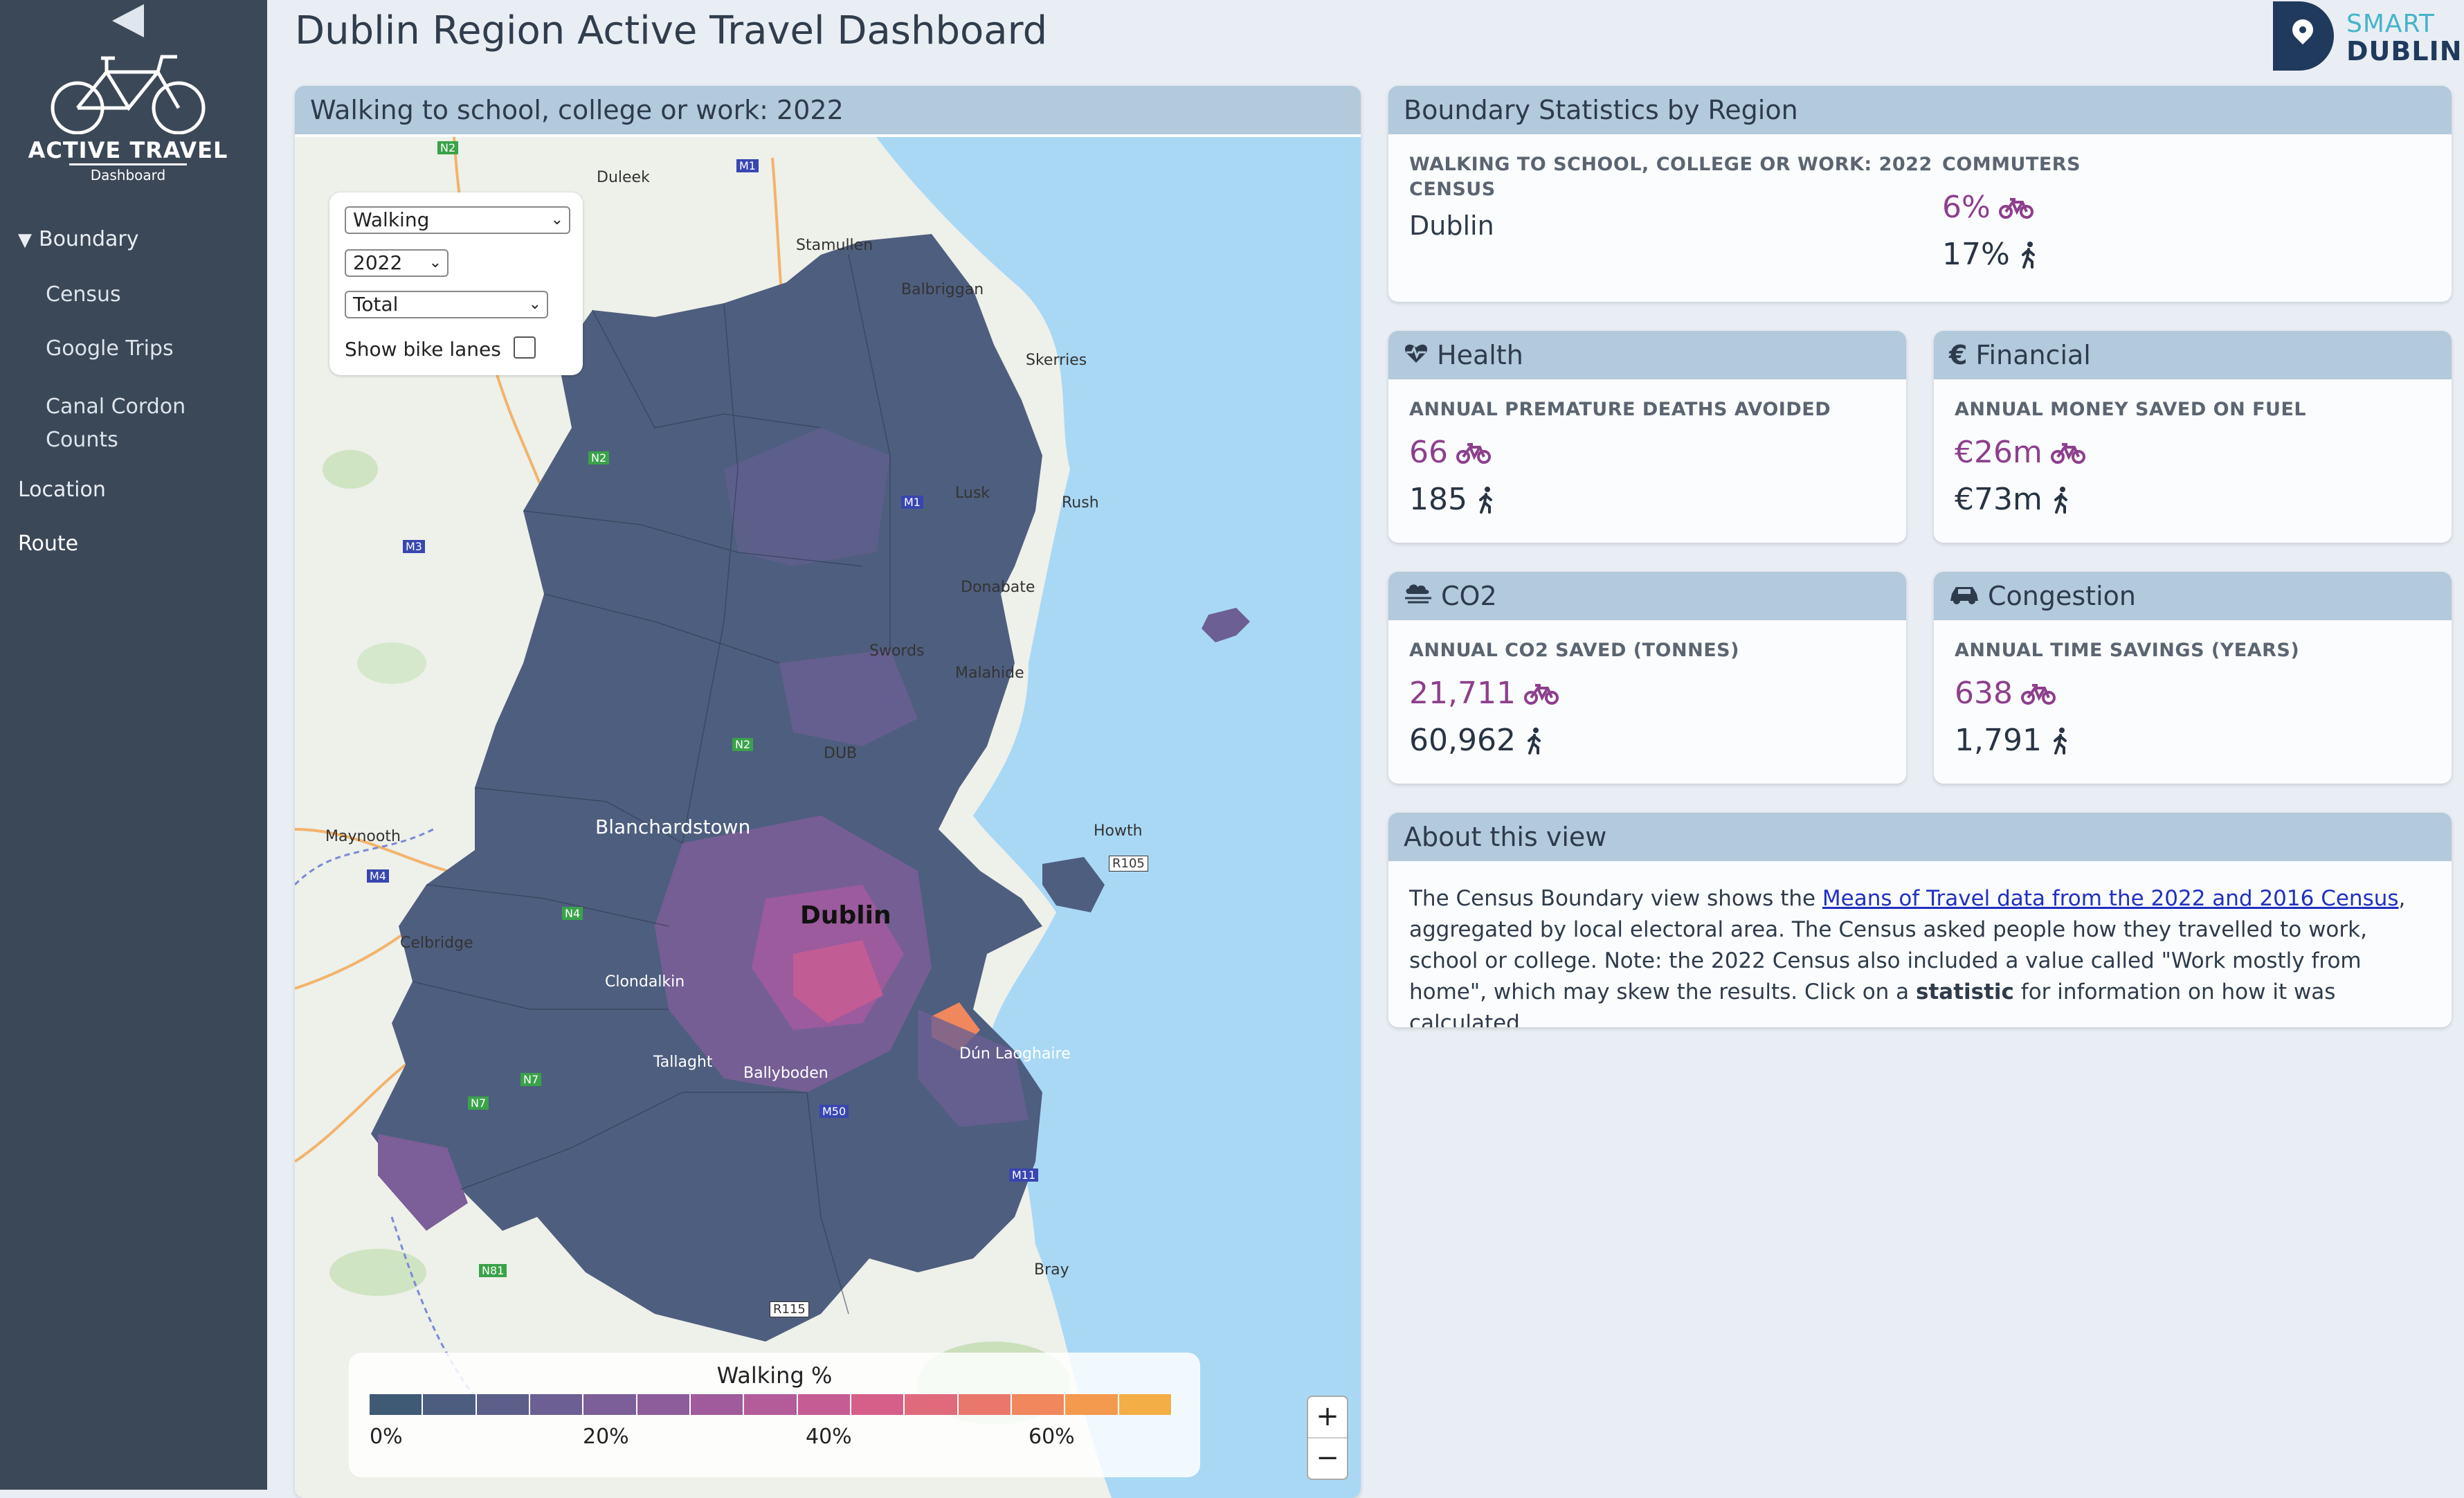 The height and width of the screenshot is (1498, 2464). Describe the element at coordinates (110, 348) in the screenshot. I see `nav-item-google-trips: Google Trips` at that location.